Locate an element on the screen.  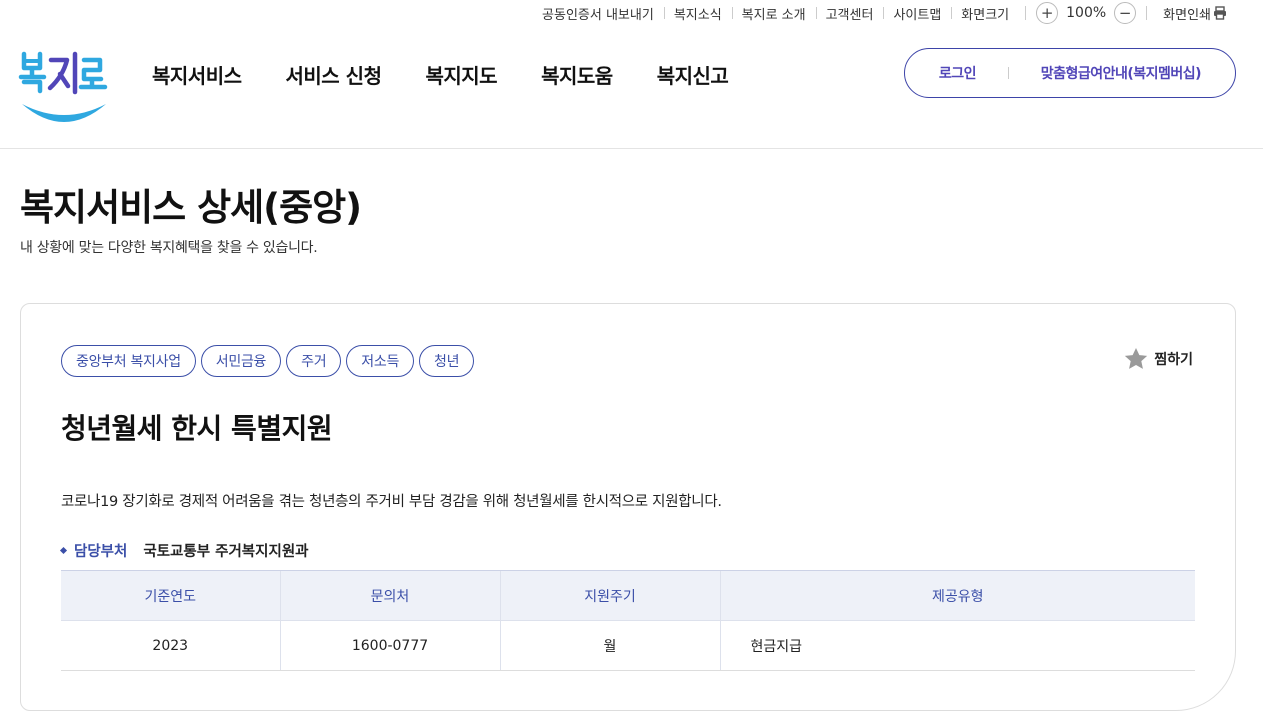
department-value: 국토교통부 주거복지지원과 is located at coordinates (226, 552).